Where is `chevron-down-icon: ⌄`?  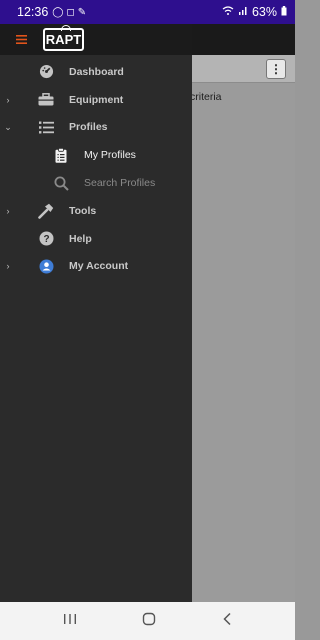
chevron-down-icon: ⌄ is located at coordinates (8, 127).